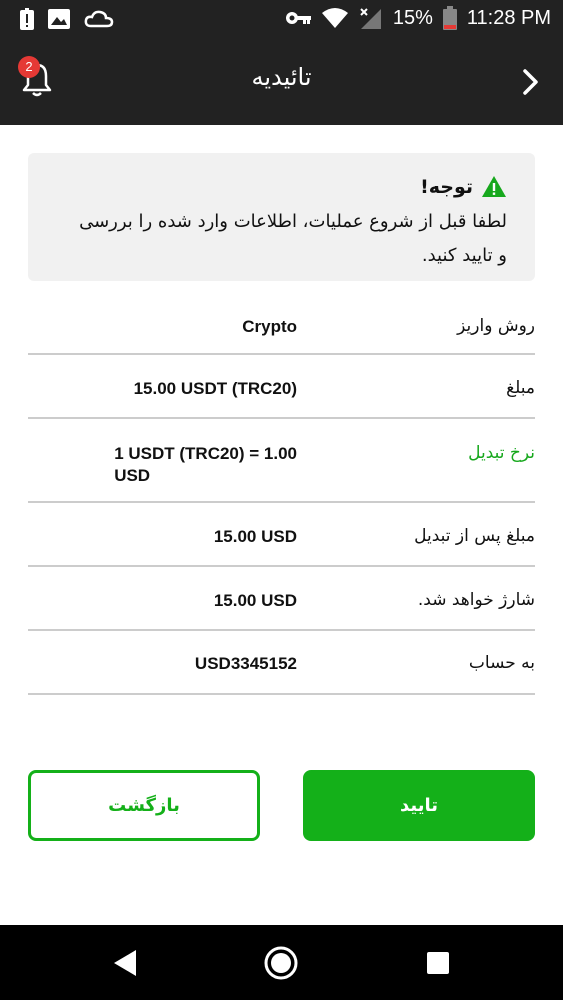 This screenshot has height=1000, width=563. I want to click on detail-row-converted: مبلغ پس از تبدیل 15.00 USD, so click(281, 535).